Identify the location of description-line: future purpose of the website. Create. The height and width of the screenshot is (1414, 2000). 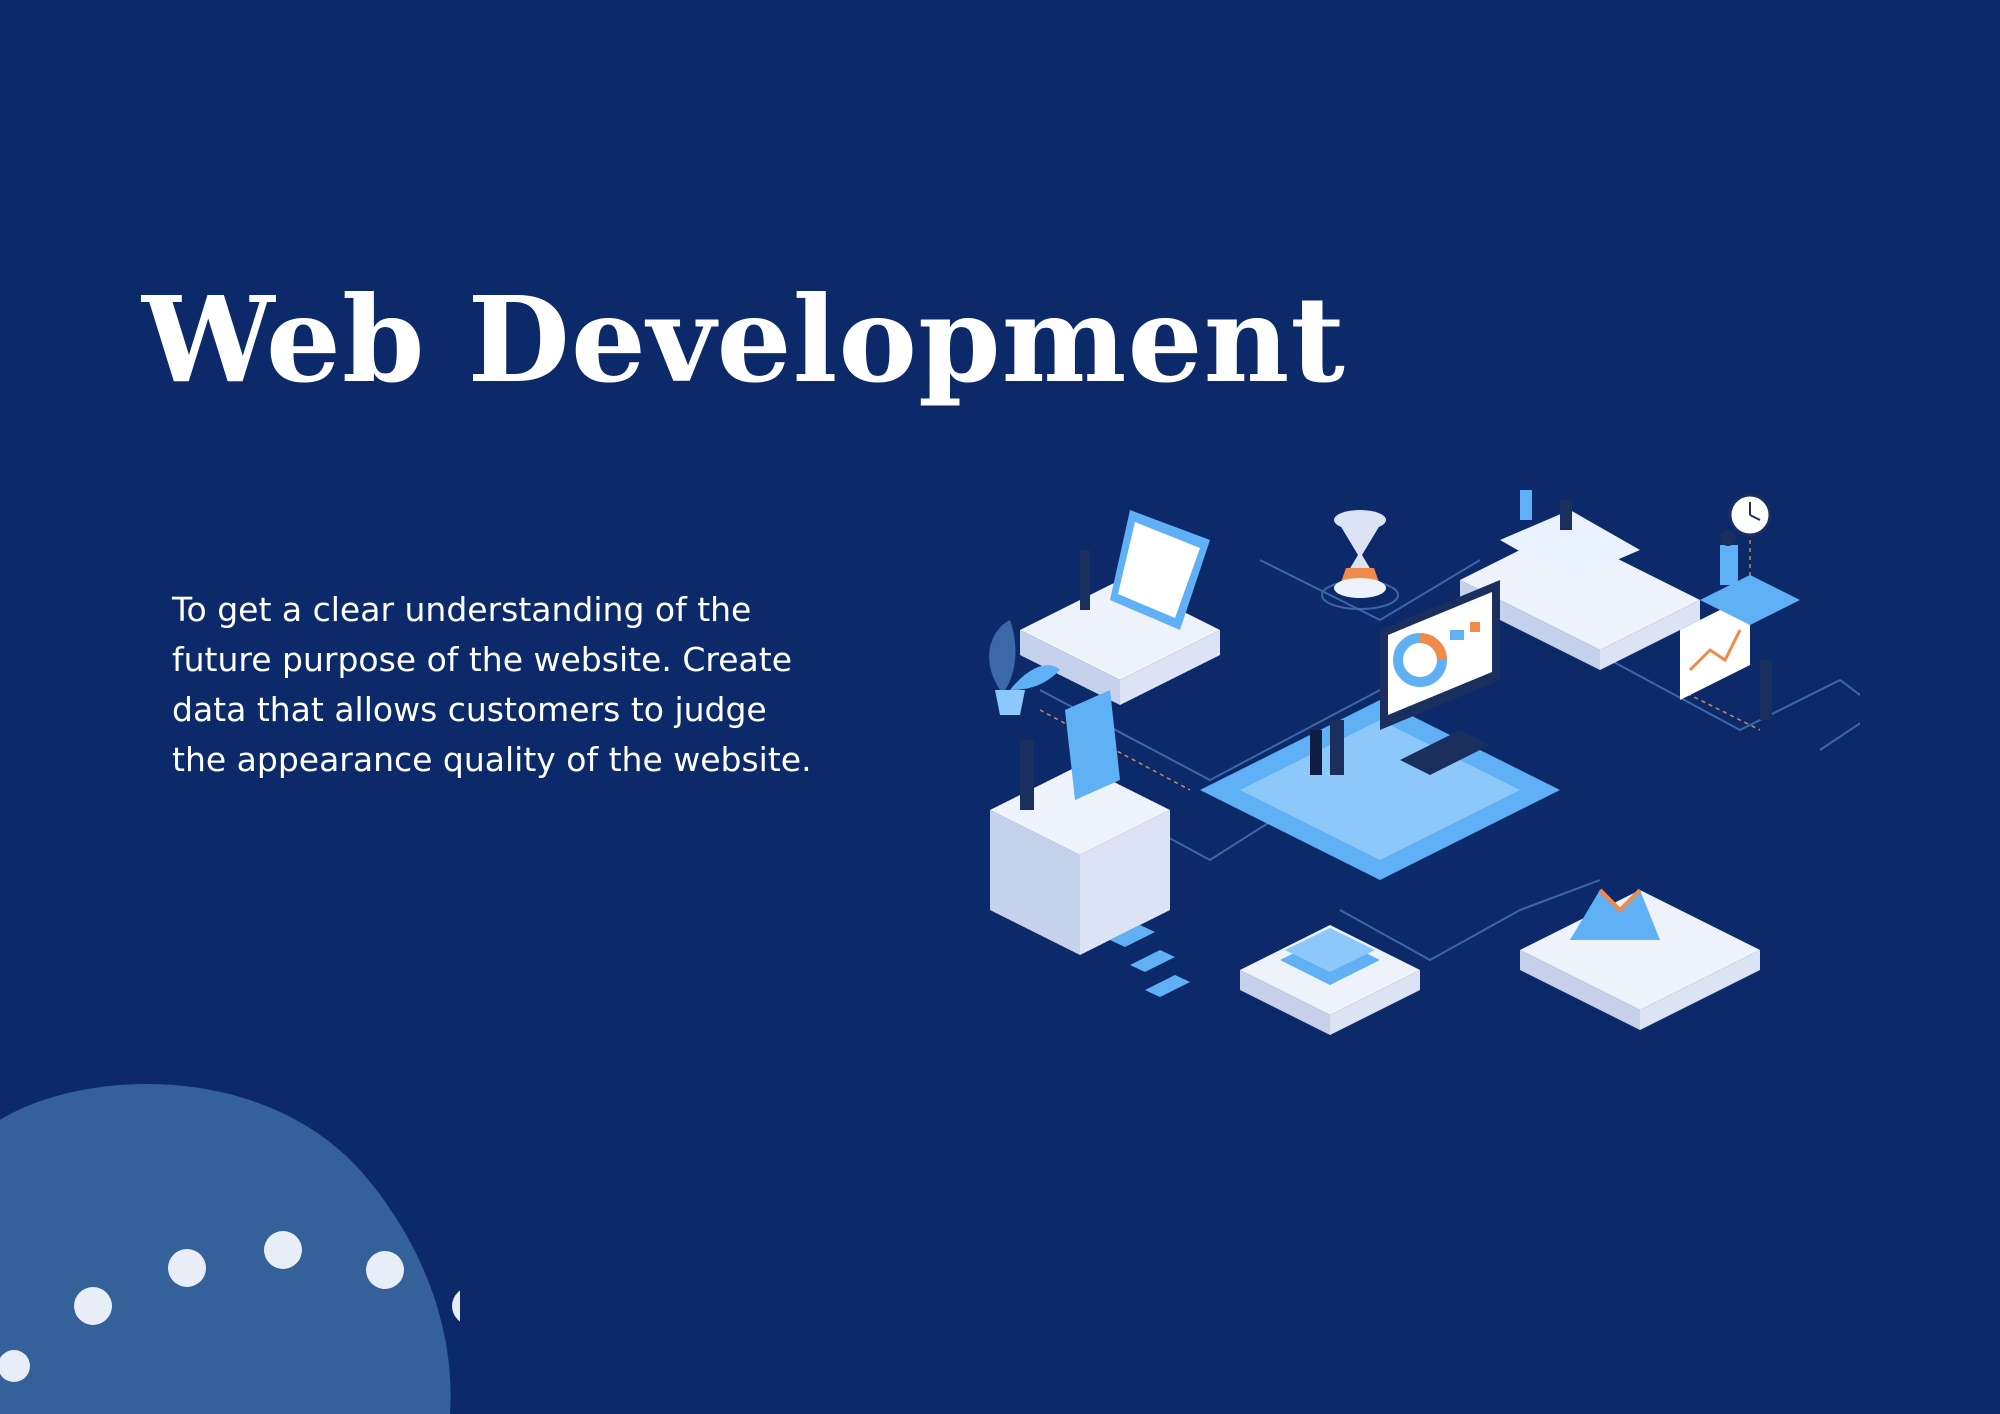
(482, 659).